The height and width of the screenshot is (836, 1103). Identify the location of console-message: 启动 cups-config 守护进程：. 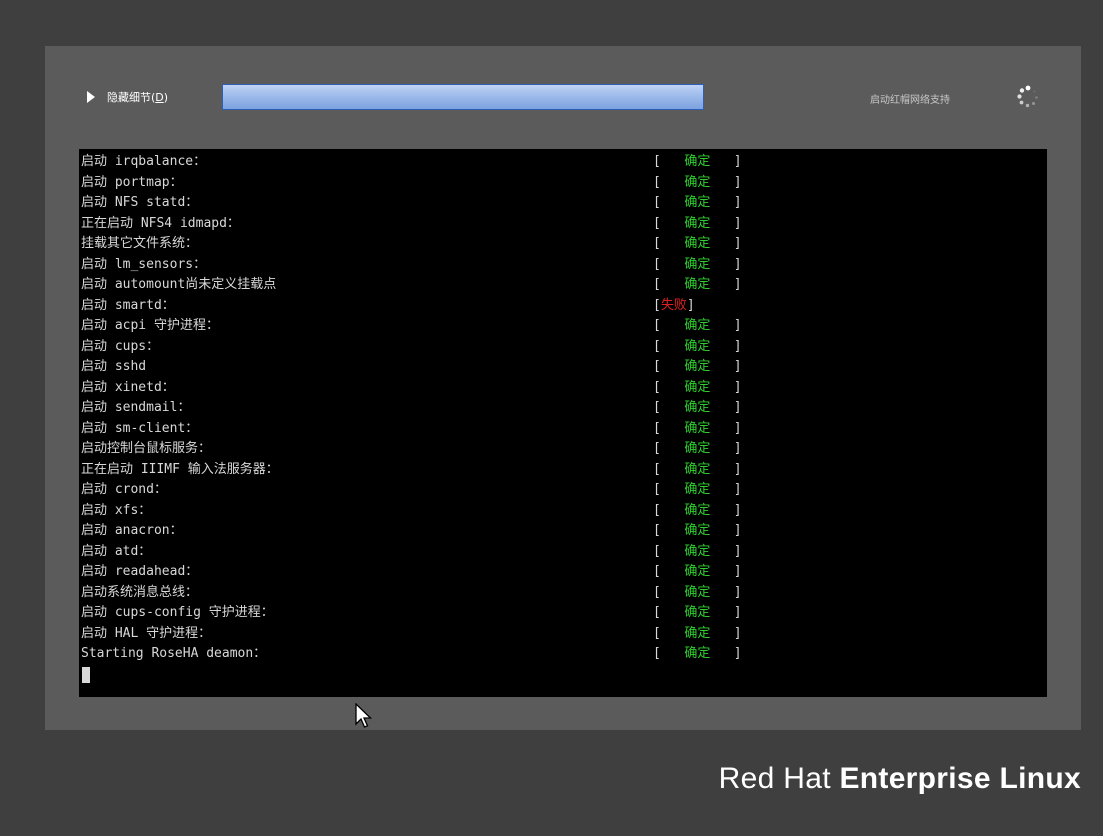
(177, 612).